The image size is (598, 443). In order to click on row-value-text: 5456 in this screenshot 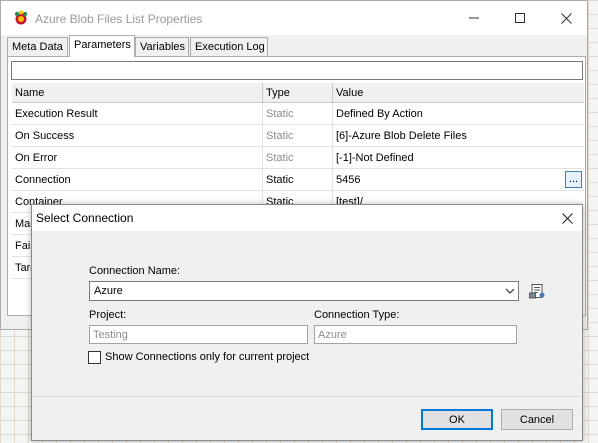, I will do `click(348, 179)`.